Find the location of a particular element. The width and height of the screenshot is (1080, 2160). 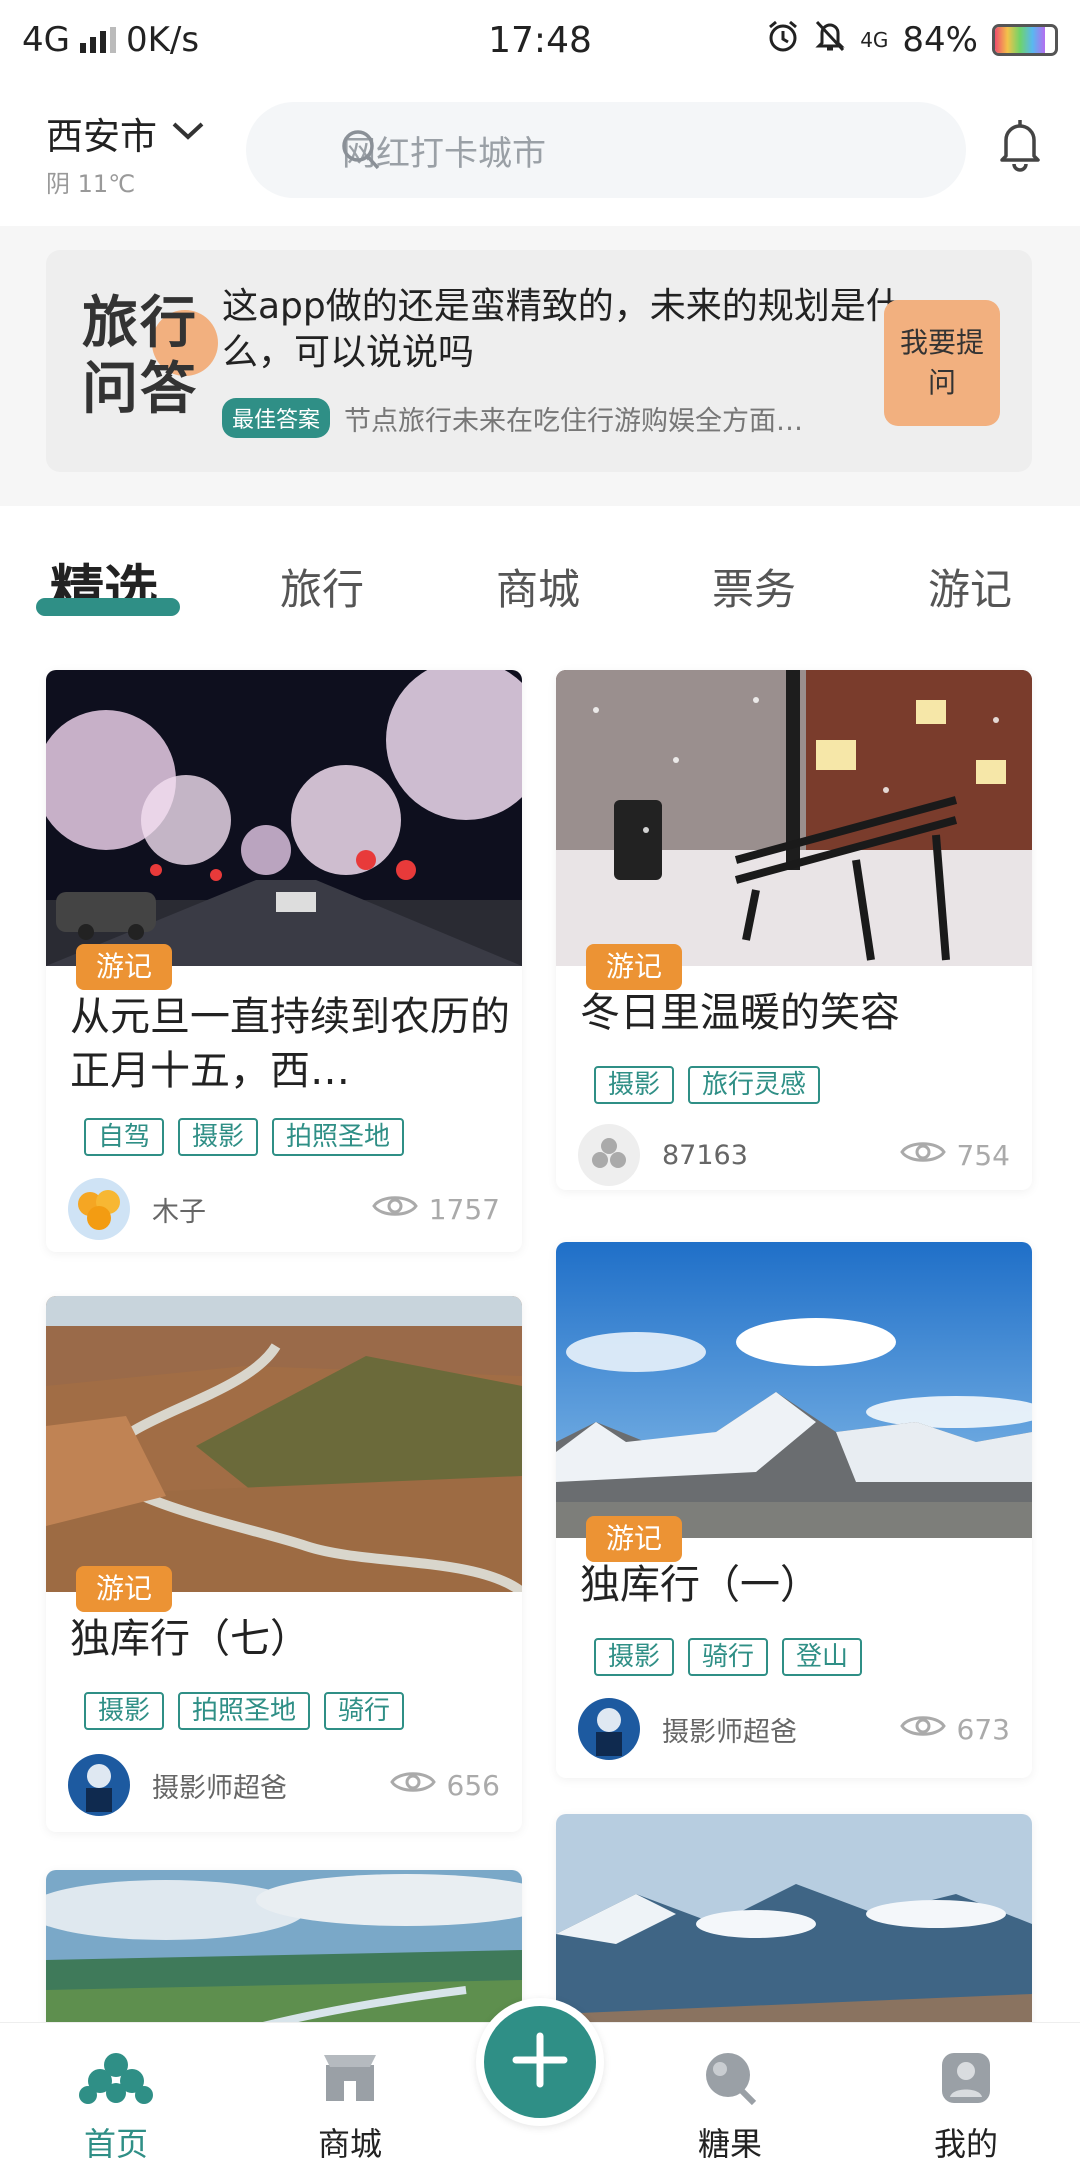

post-tag: 旅行灵感 is located at coordinates (754, 1085).